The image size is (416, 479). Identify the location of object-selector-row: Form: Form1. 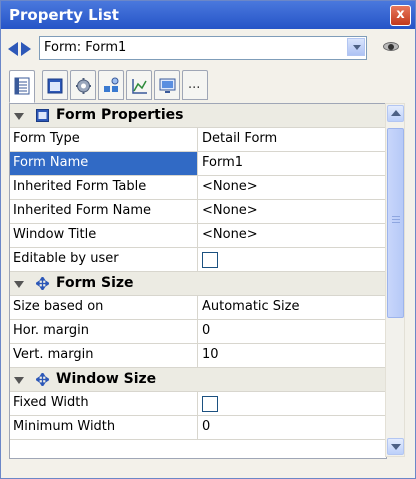
(208, 49).